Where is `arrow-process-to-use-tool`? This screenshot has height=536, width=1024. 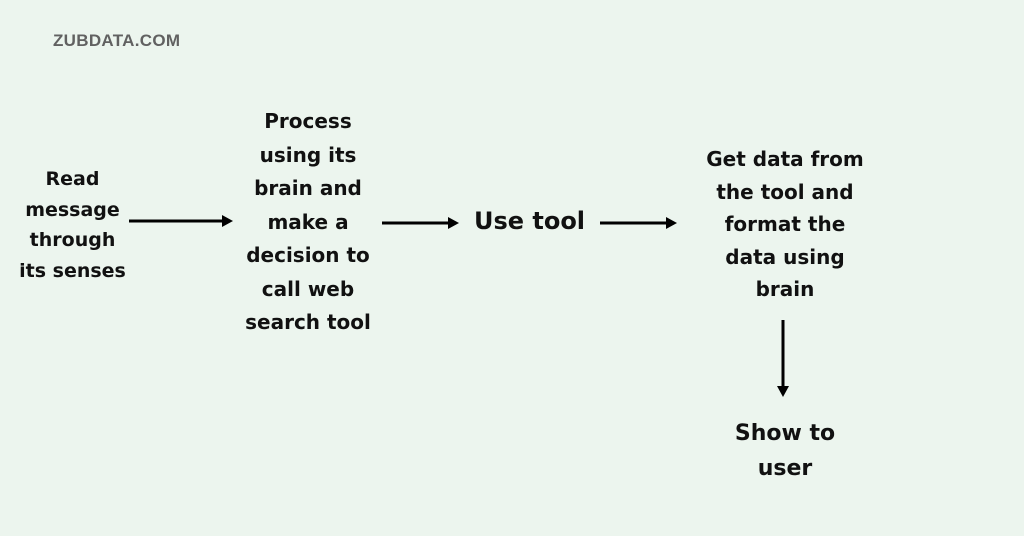 arrow-process-to-use-tool is located at coordinates (420, 223).